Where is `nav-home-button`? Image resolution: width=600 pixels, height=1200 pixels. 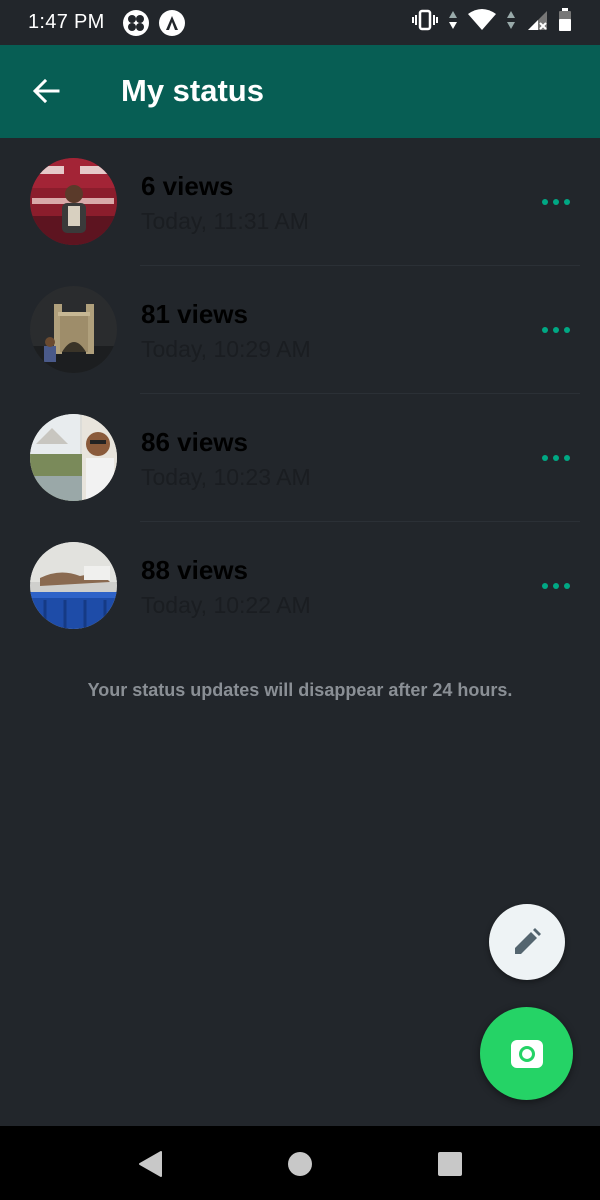
nav-home-button is located at coordinates (300, 1164).